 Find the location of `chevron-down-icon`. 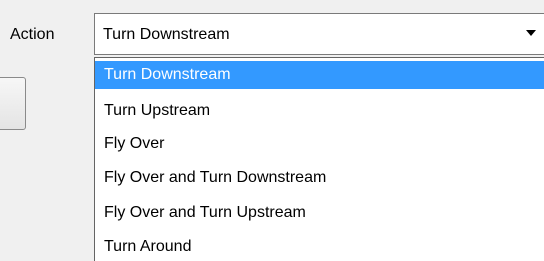

chevron-down-icon is located at coordinates (531, 33).